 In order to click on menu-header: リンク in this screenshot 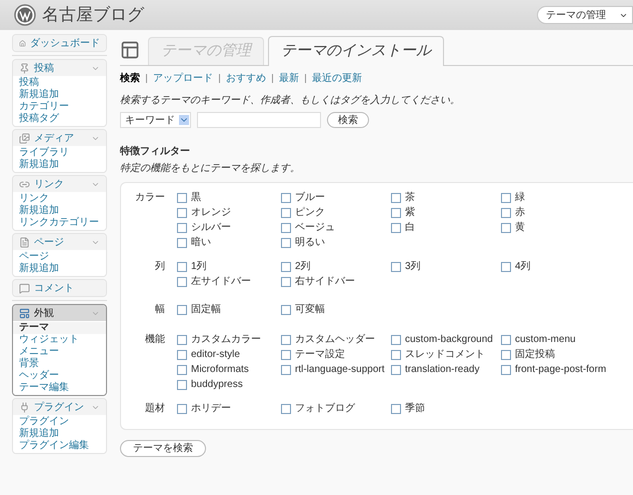, I will do `click(59, 184)`.